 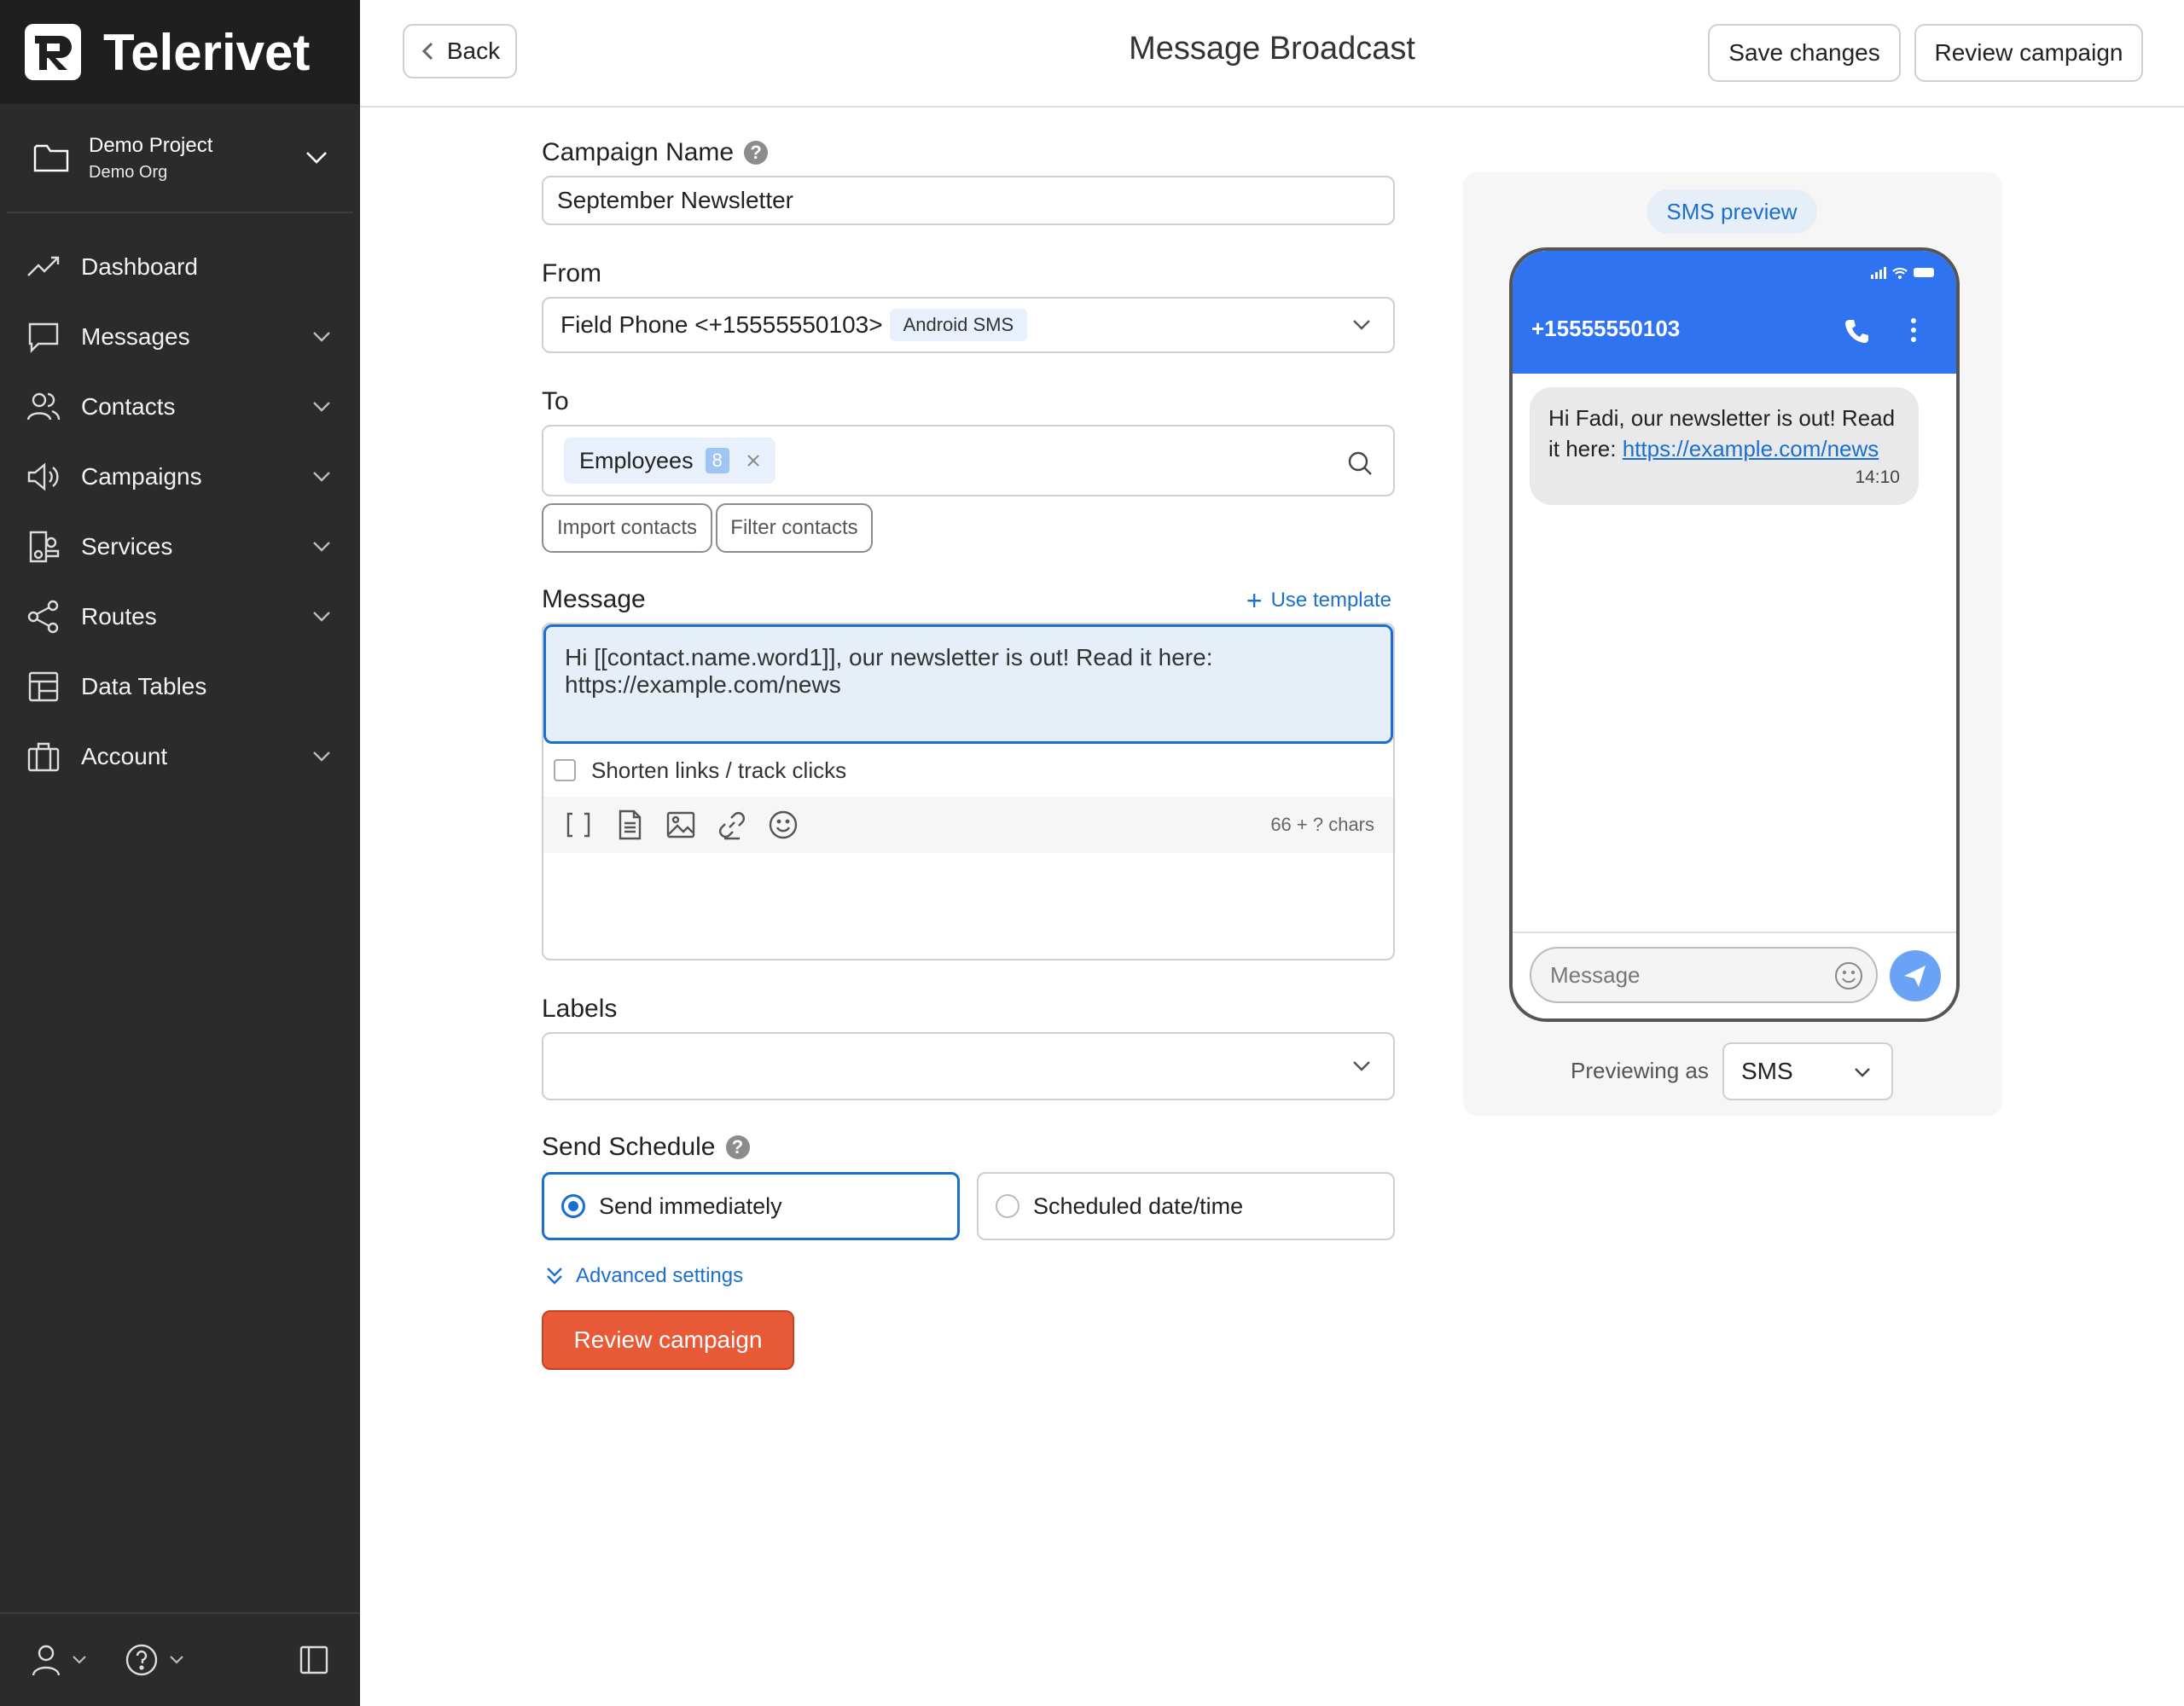 What do you see at coordinates (180, 617) in the screenshot?
I see `nav-item-routes: Routes` at bounding box center [180, 617].